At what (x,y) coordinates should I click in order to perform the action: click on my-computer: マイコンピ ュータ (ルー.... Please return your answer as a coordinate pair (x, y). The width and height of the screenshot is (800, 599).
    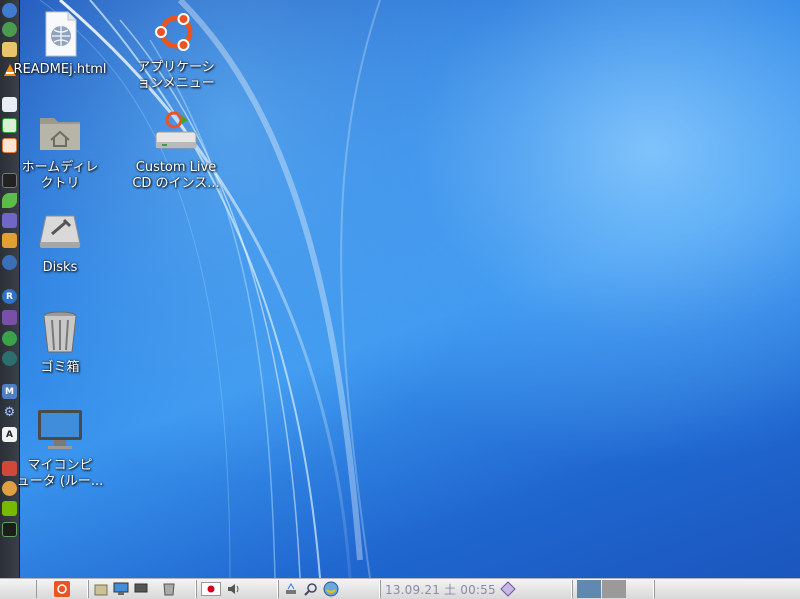
    Looking at the image, I should click on (60, 448).